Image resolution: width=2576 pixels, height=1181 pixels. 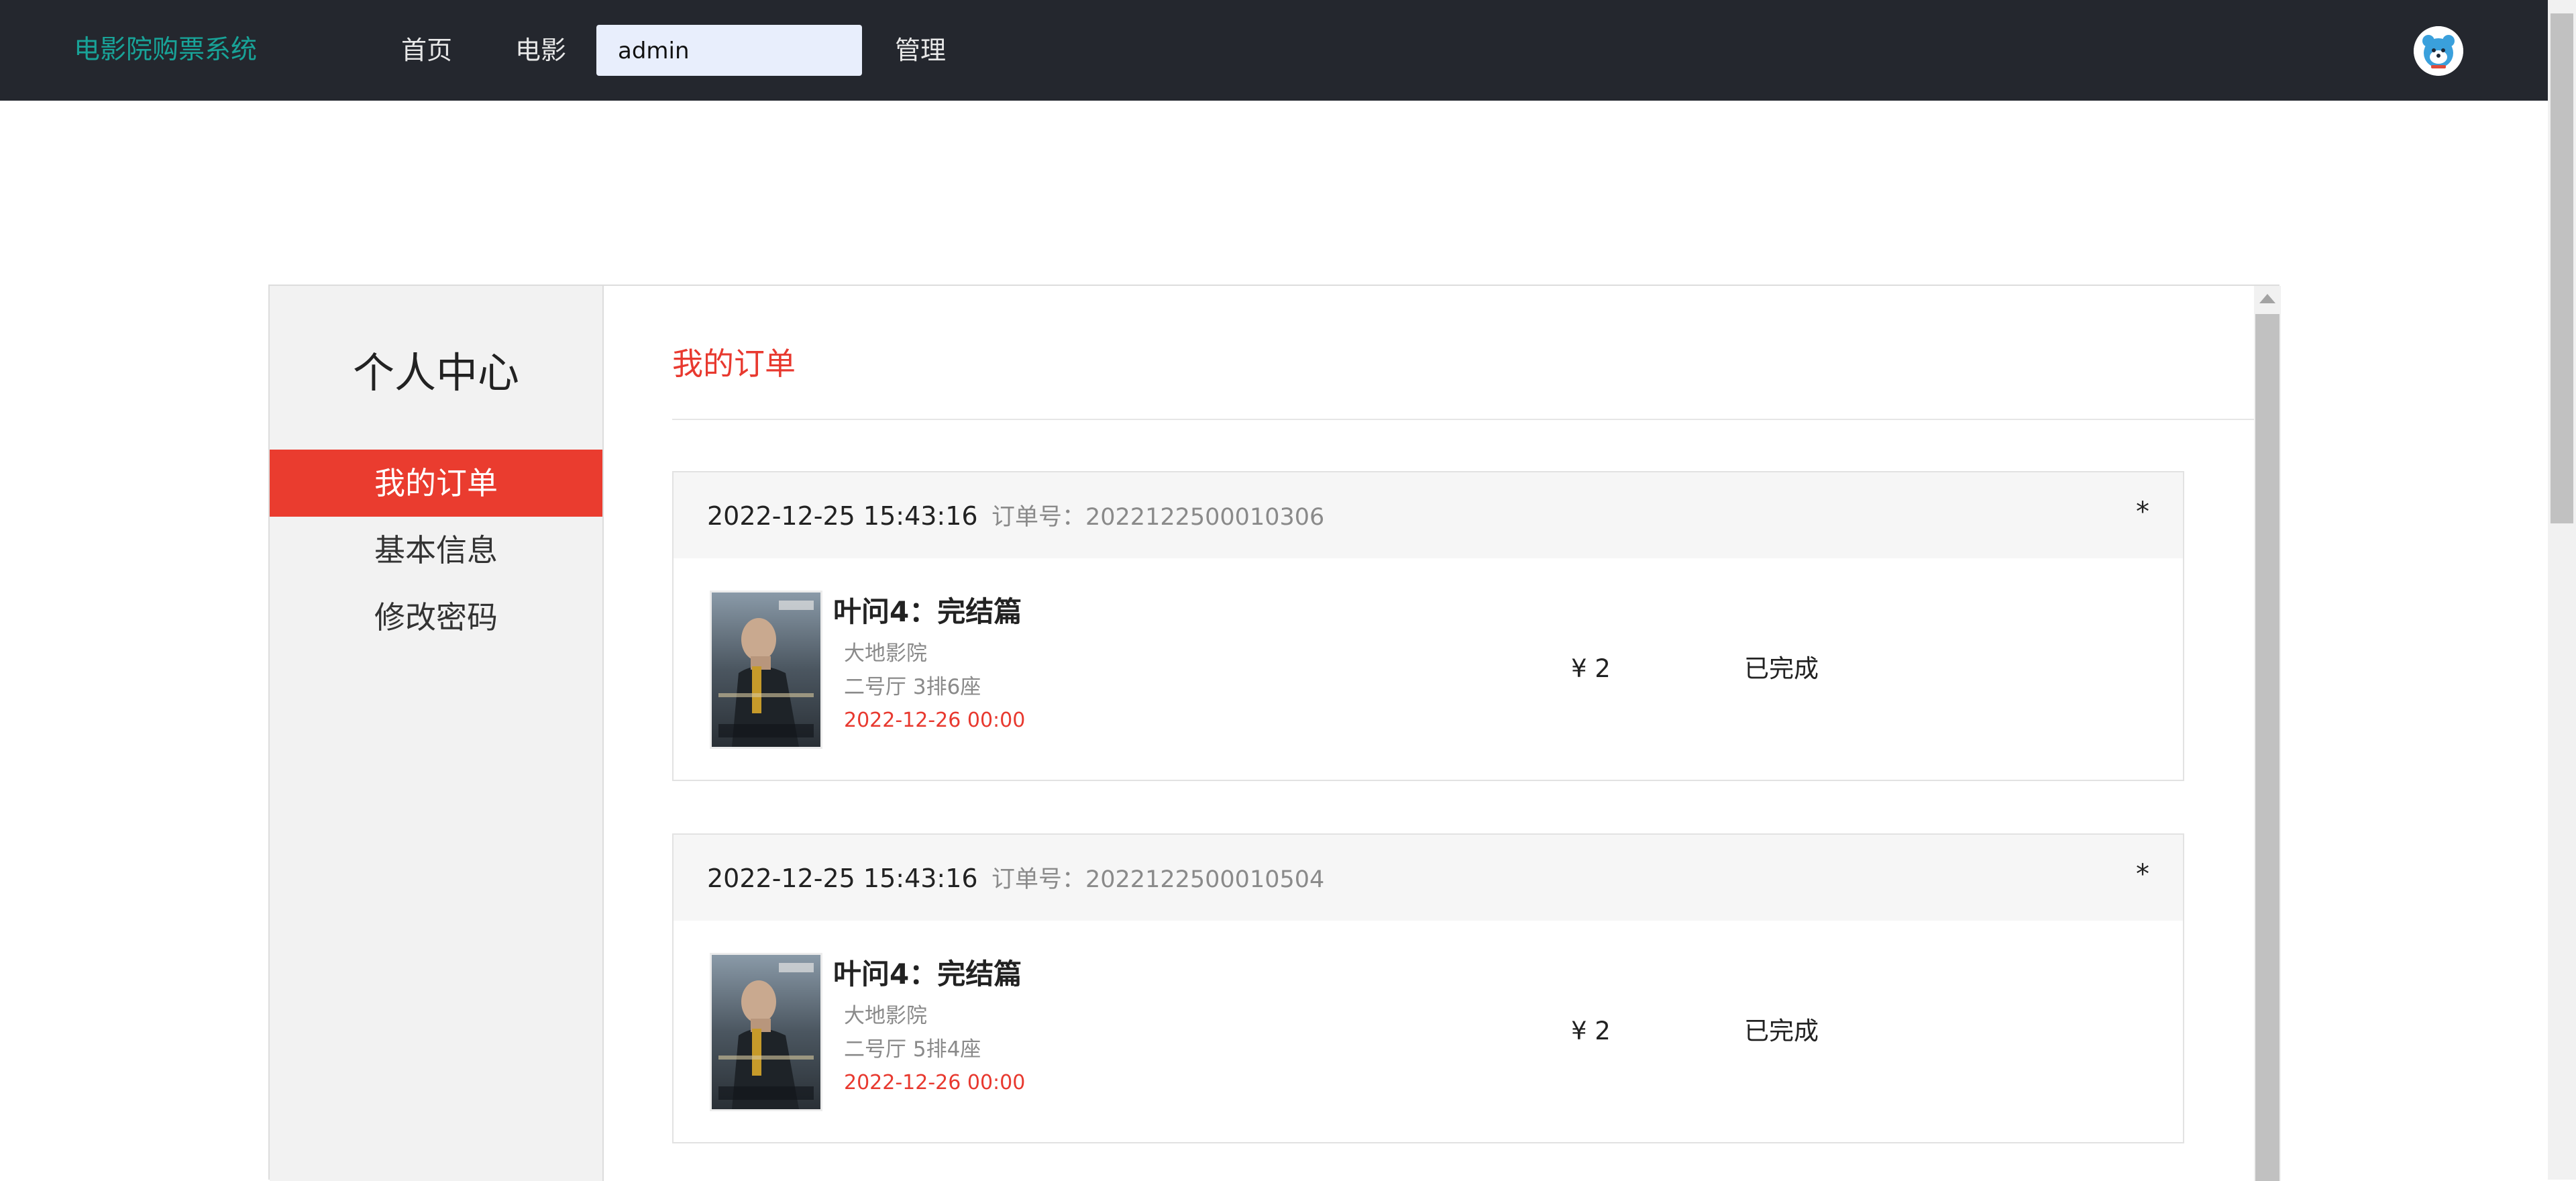 What do you see at coordinates (1205, 517) in the screenshot?
I see `order-number: 2022122500010306` at bounding box center [1205, 517].